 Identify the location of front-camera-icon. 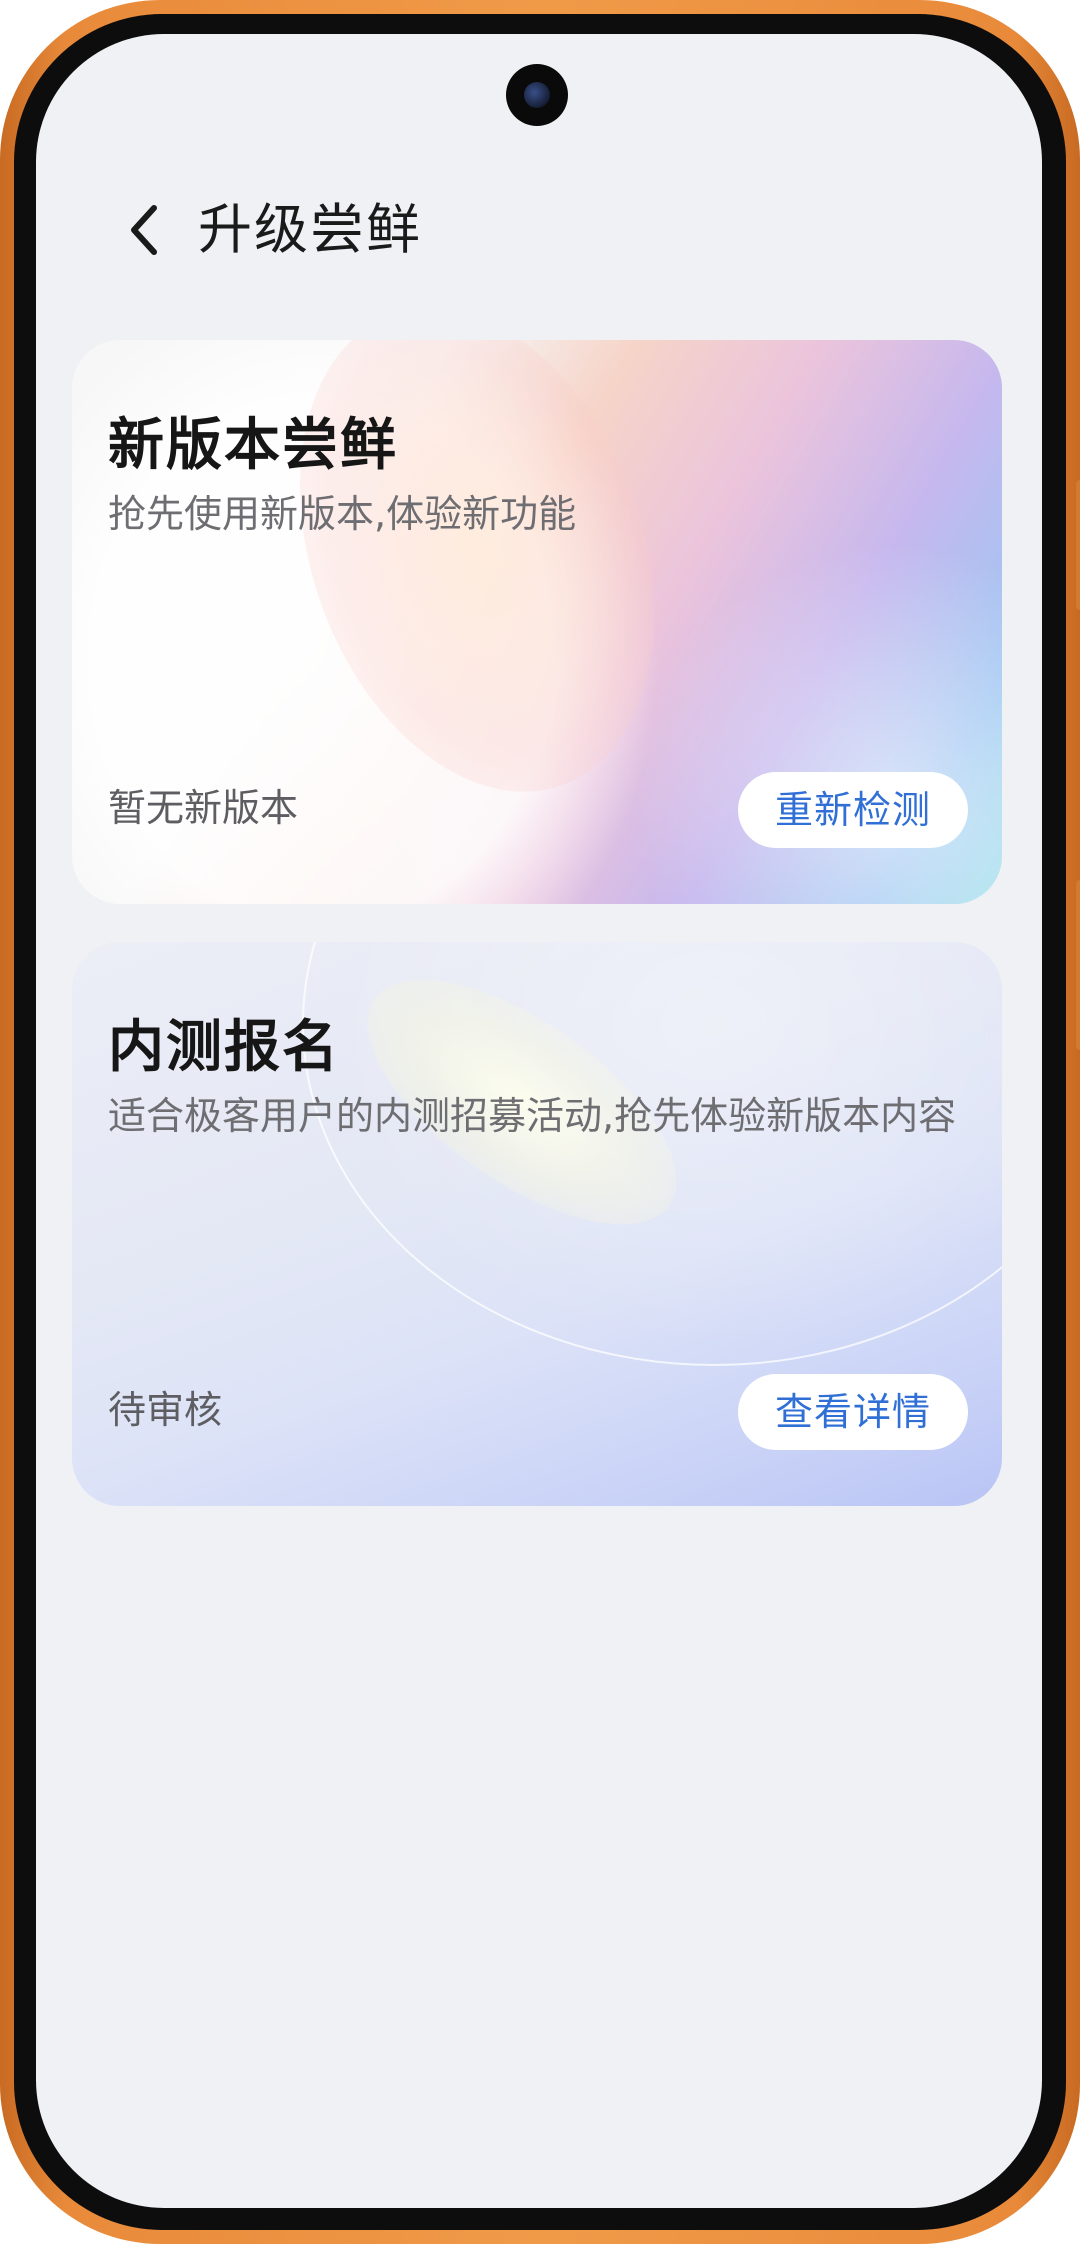
(537, 95).